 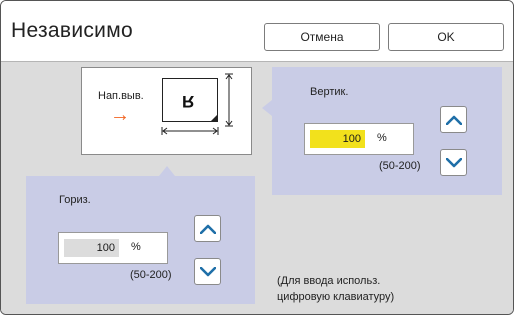 I want to click on vertical-label: Вертик., so click(x=329, y=92).